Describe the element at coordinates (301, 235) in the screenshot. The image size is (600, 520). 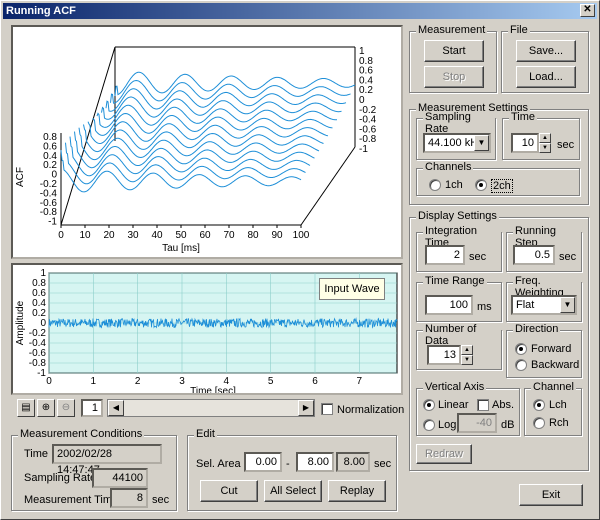
I see `acf-x-tick-label: 100` at that location.